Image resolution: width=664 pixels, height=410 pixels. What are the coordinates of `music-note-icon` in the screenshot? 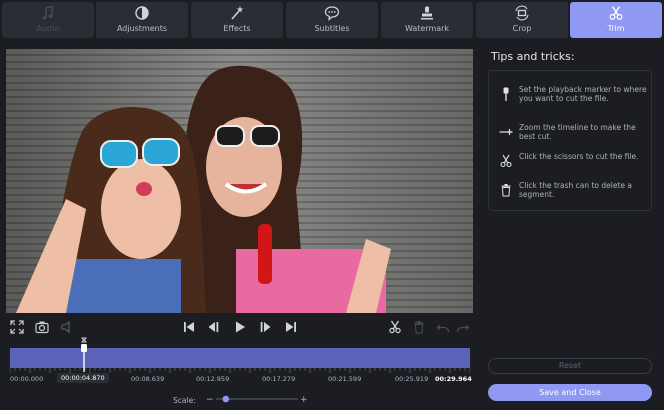 It's located at (47, 12).